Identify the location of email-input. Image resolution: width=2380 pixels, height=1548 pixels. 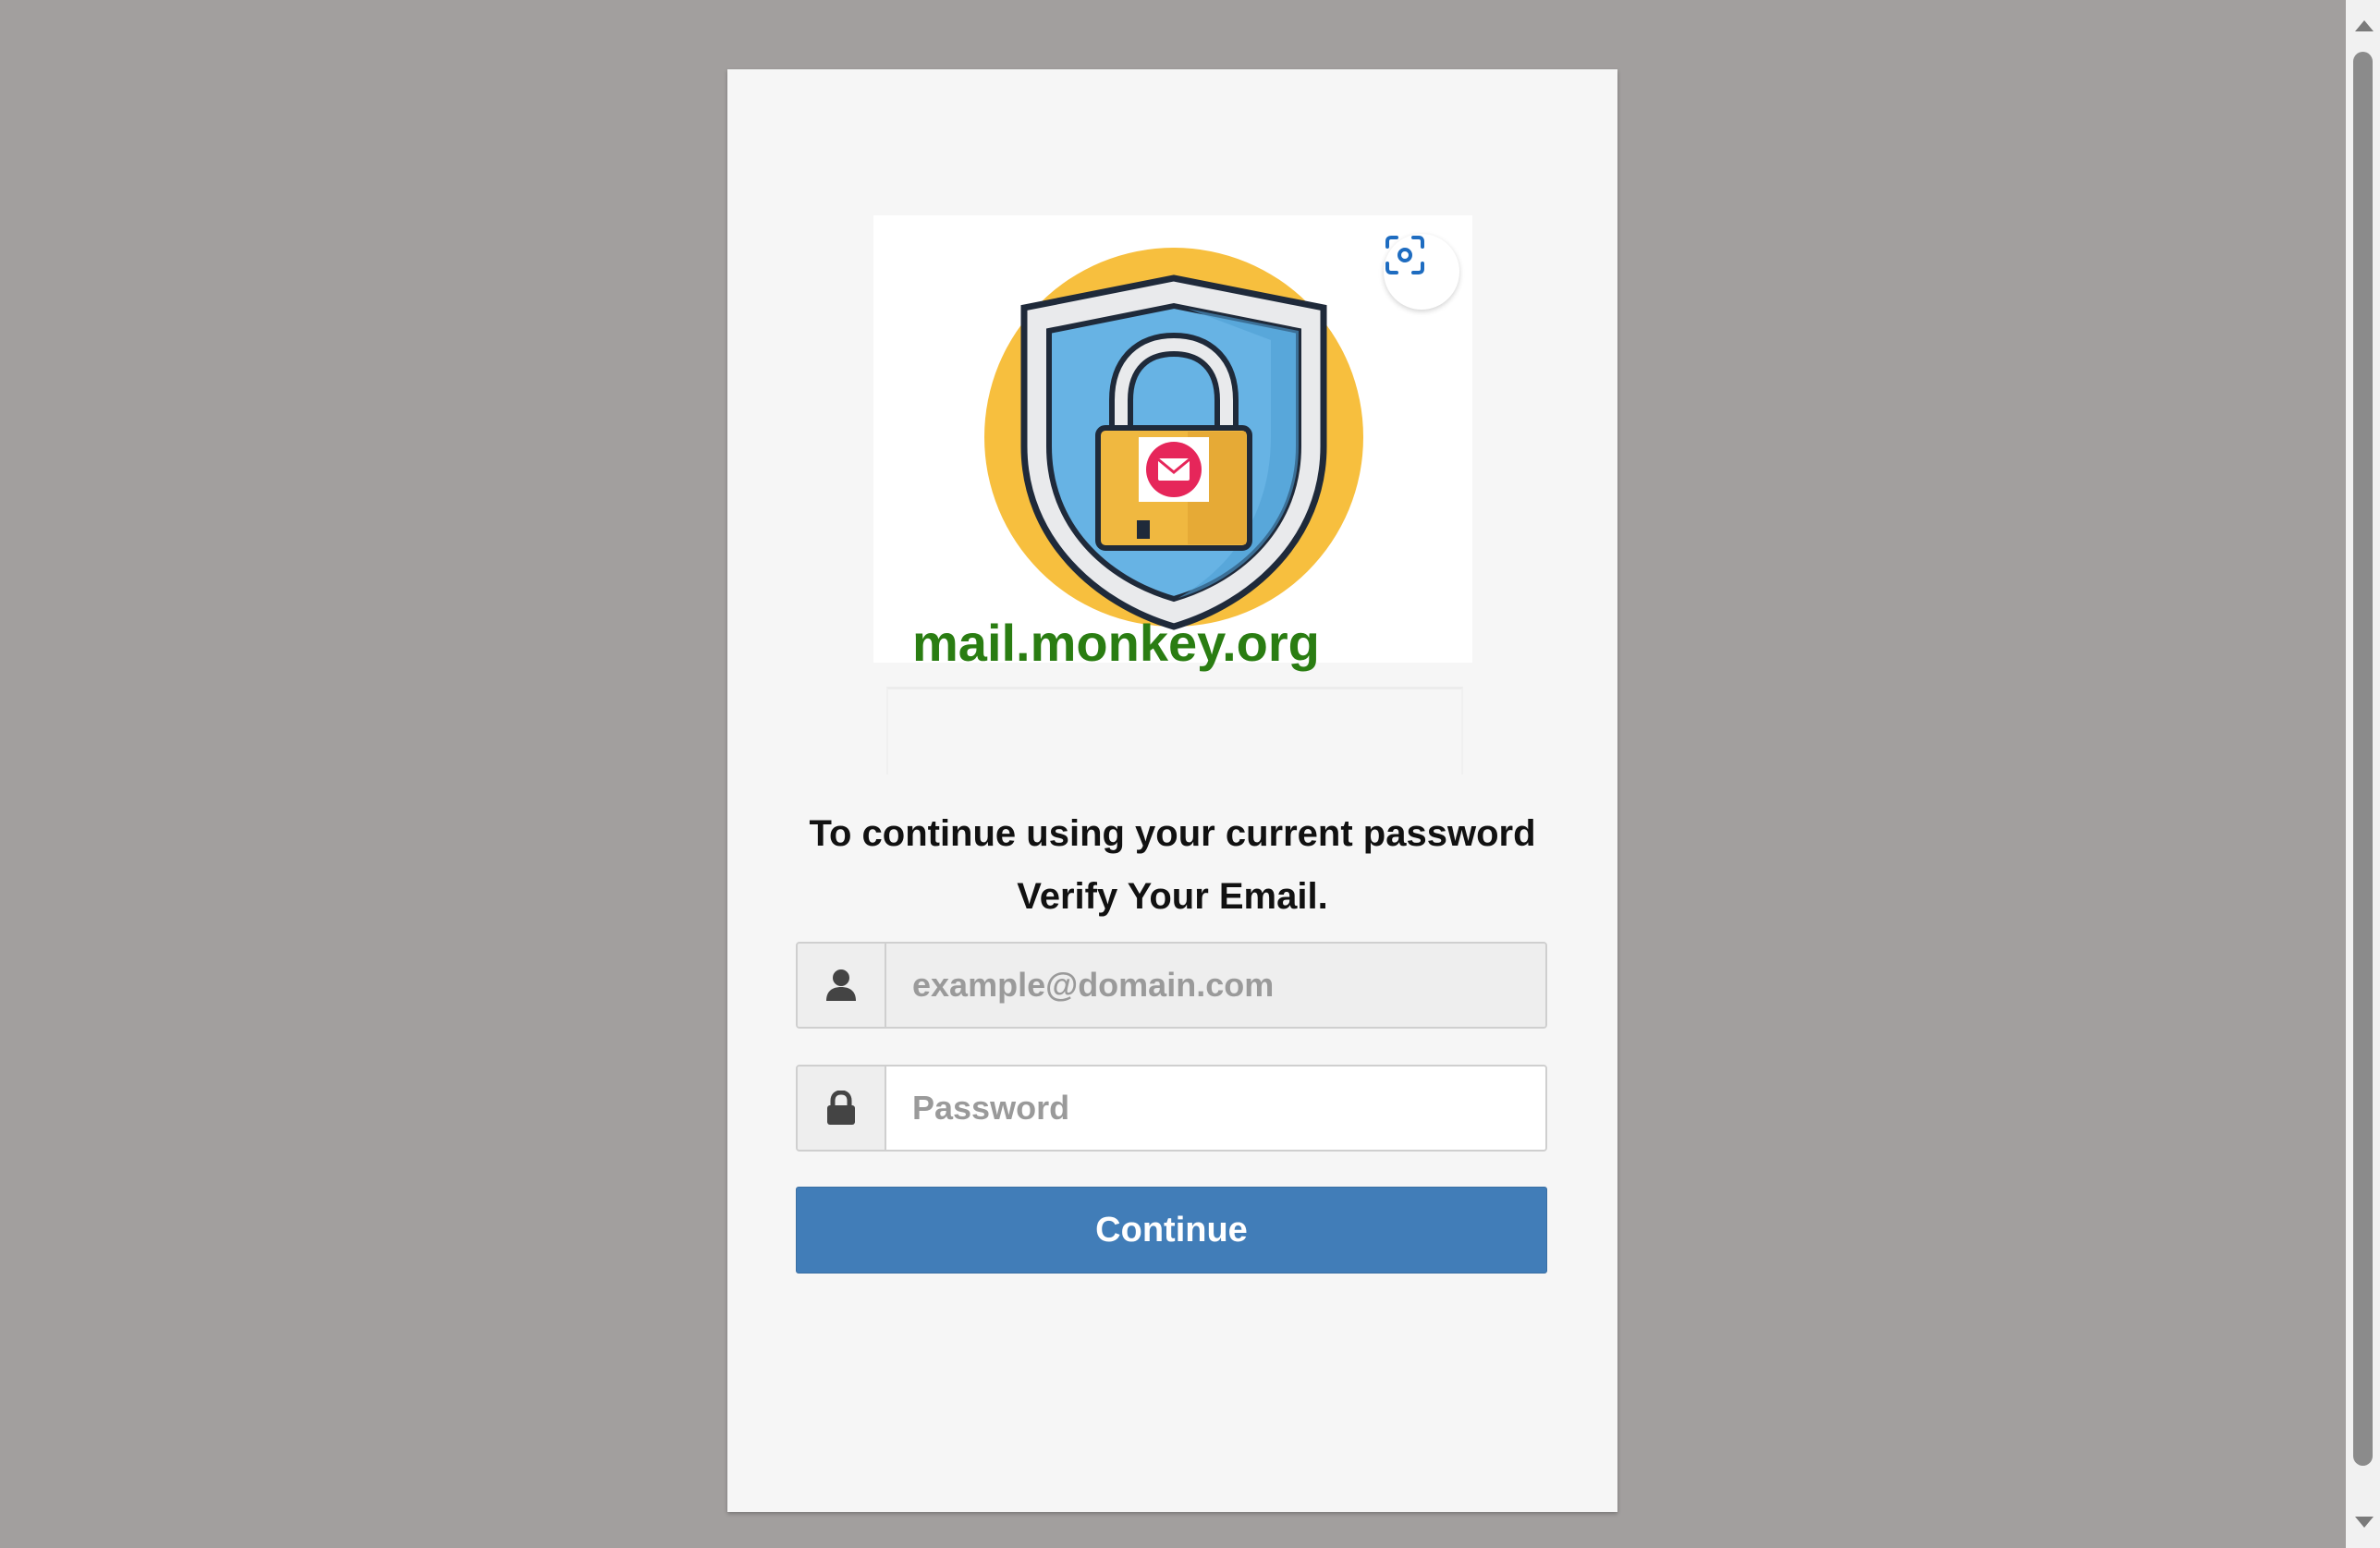
(1215, 985).